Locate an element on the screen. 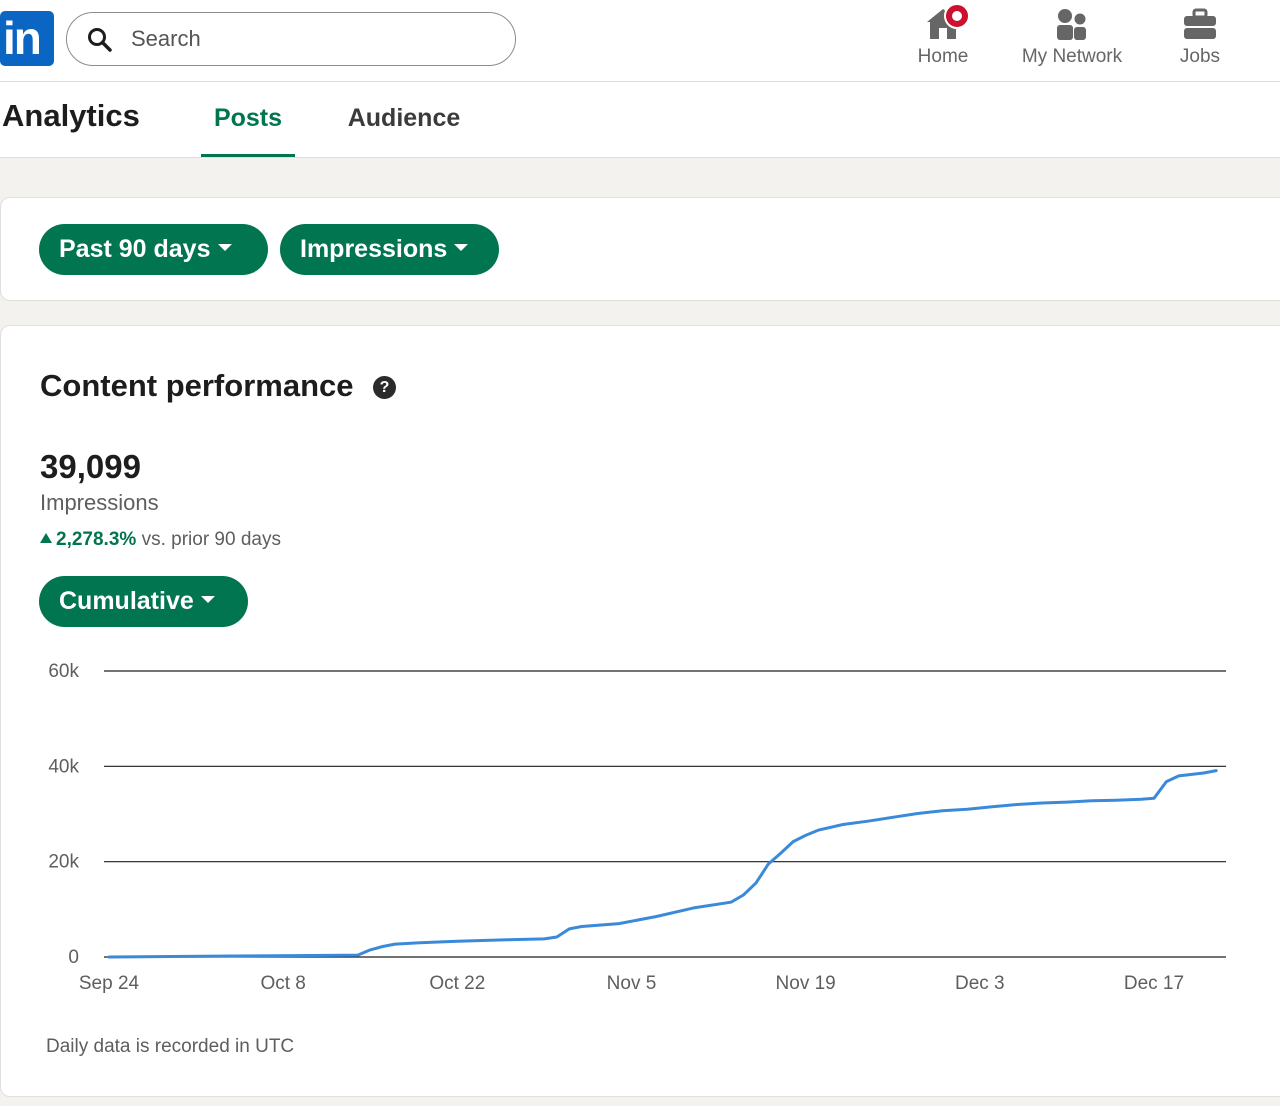 The image size is (1280, 1106). total-impressions: 39,099 is located at coordinates (90, 466).